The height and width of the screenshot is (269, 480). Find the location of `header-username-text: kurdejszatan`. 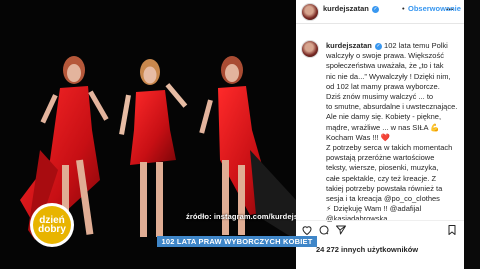

header-username-text: kurdejszatan is located at coordinates (346, 8).